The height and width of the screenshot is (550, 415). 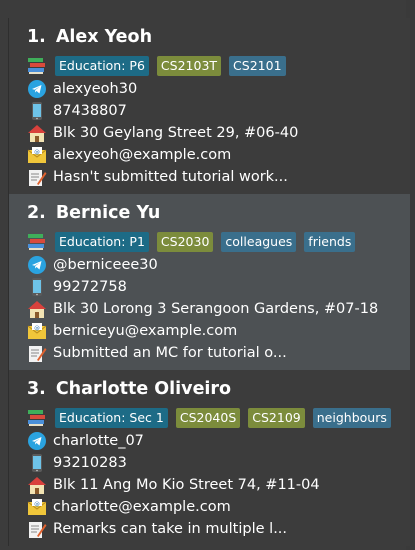 What do you see at coordinates (189, 66) in the screenshot?
I see `tag-course: CS2103T` at bounding box center [189, 66].